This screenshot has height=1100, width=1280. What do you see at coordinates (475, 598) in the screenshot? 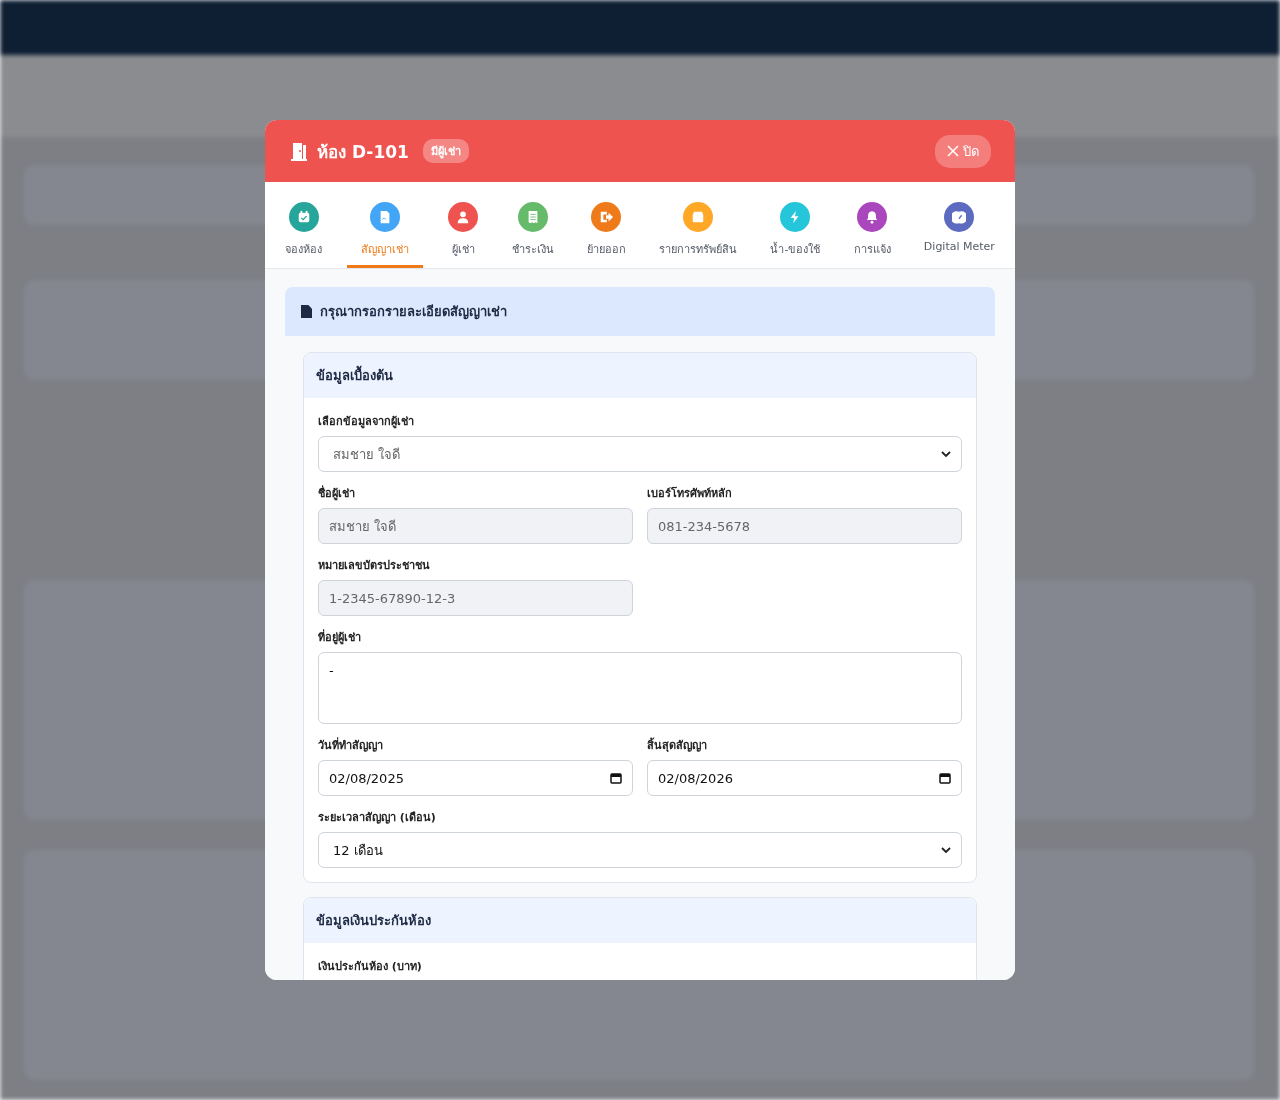
I see `input-field: 1-2345-67890-12-3` at bounding box center [475, 598].